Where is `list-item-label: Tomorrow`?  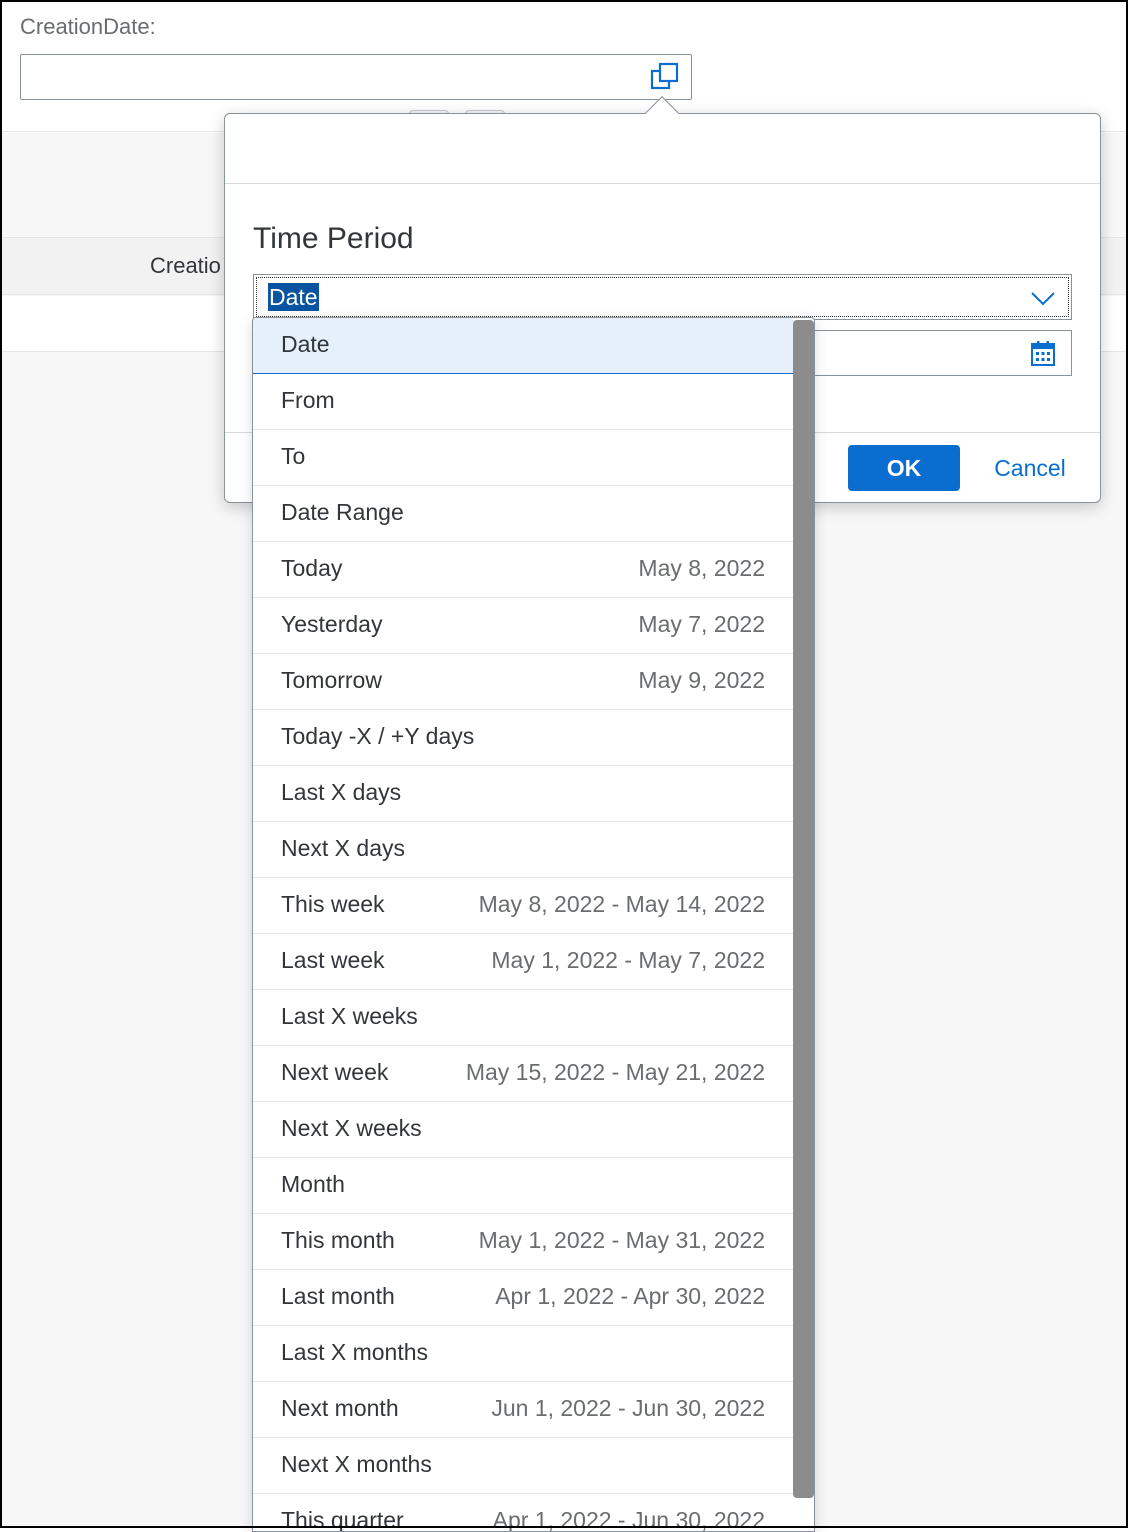 list-item-label: Tomorrow is located at coordinates (331, 680).